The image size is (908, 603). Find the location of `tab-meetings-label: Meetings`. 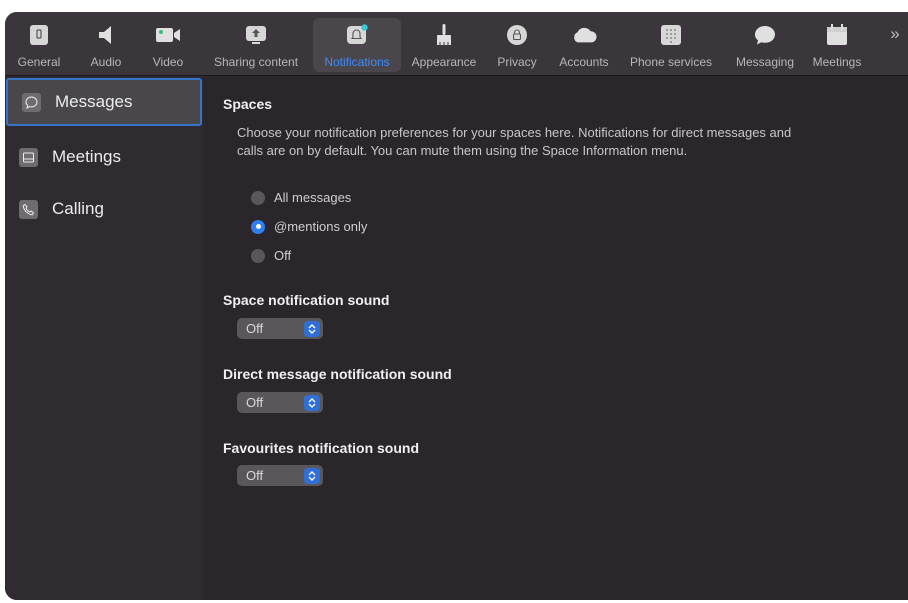

tab-meetings-label: Meetings is located at coordinates (837, 62).